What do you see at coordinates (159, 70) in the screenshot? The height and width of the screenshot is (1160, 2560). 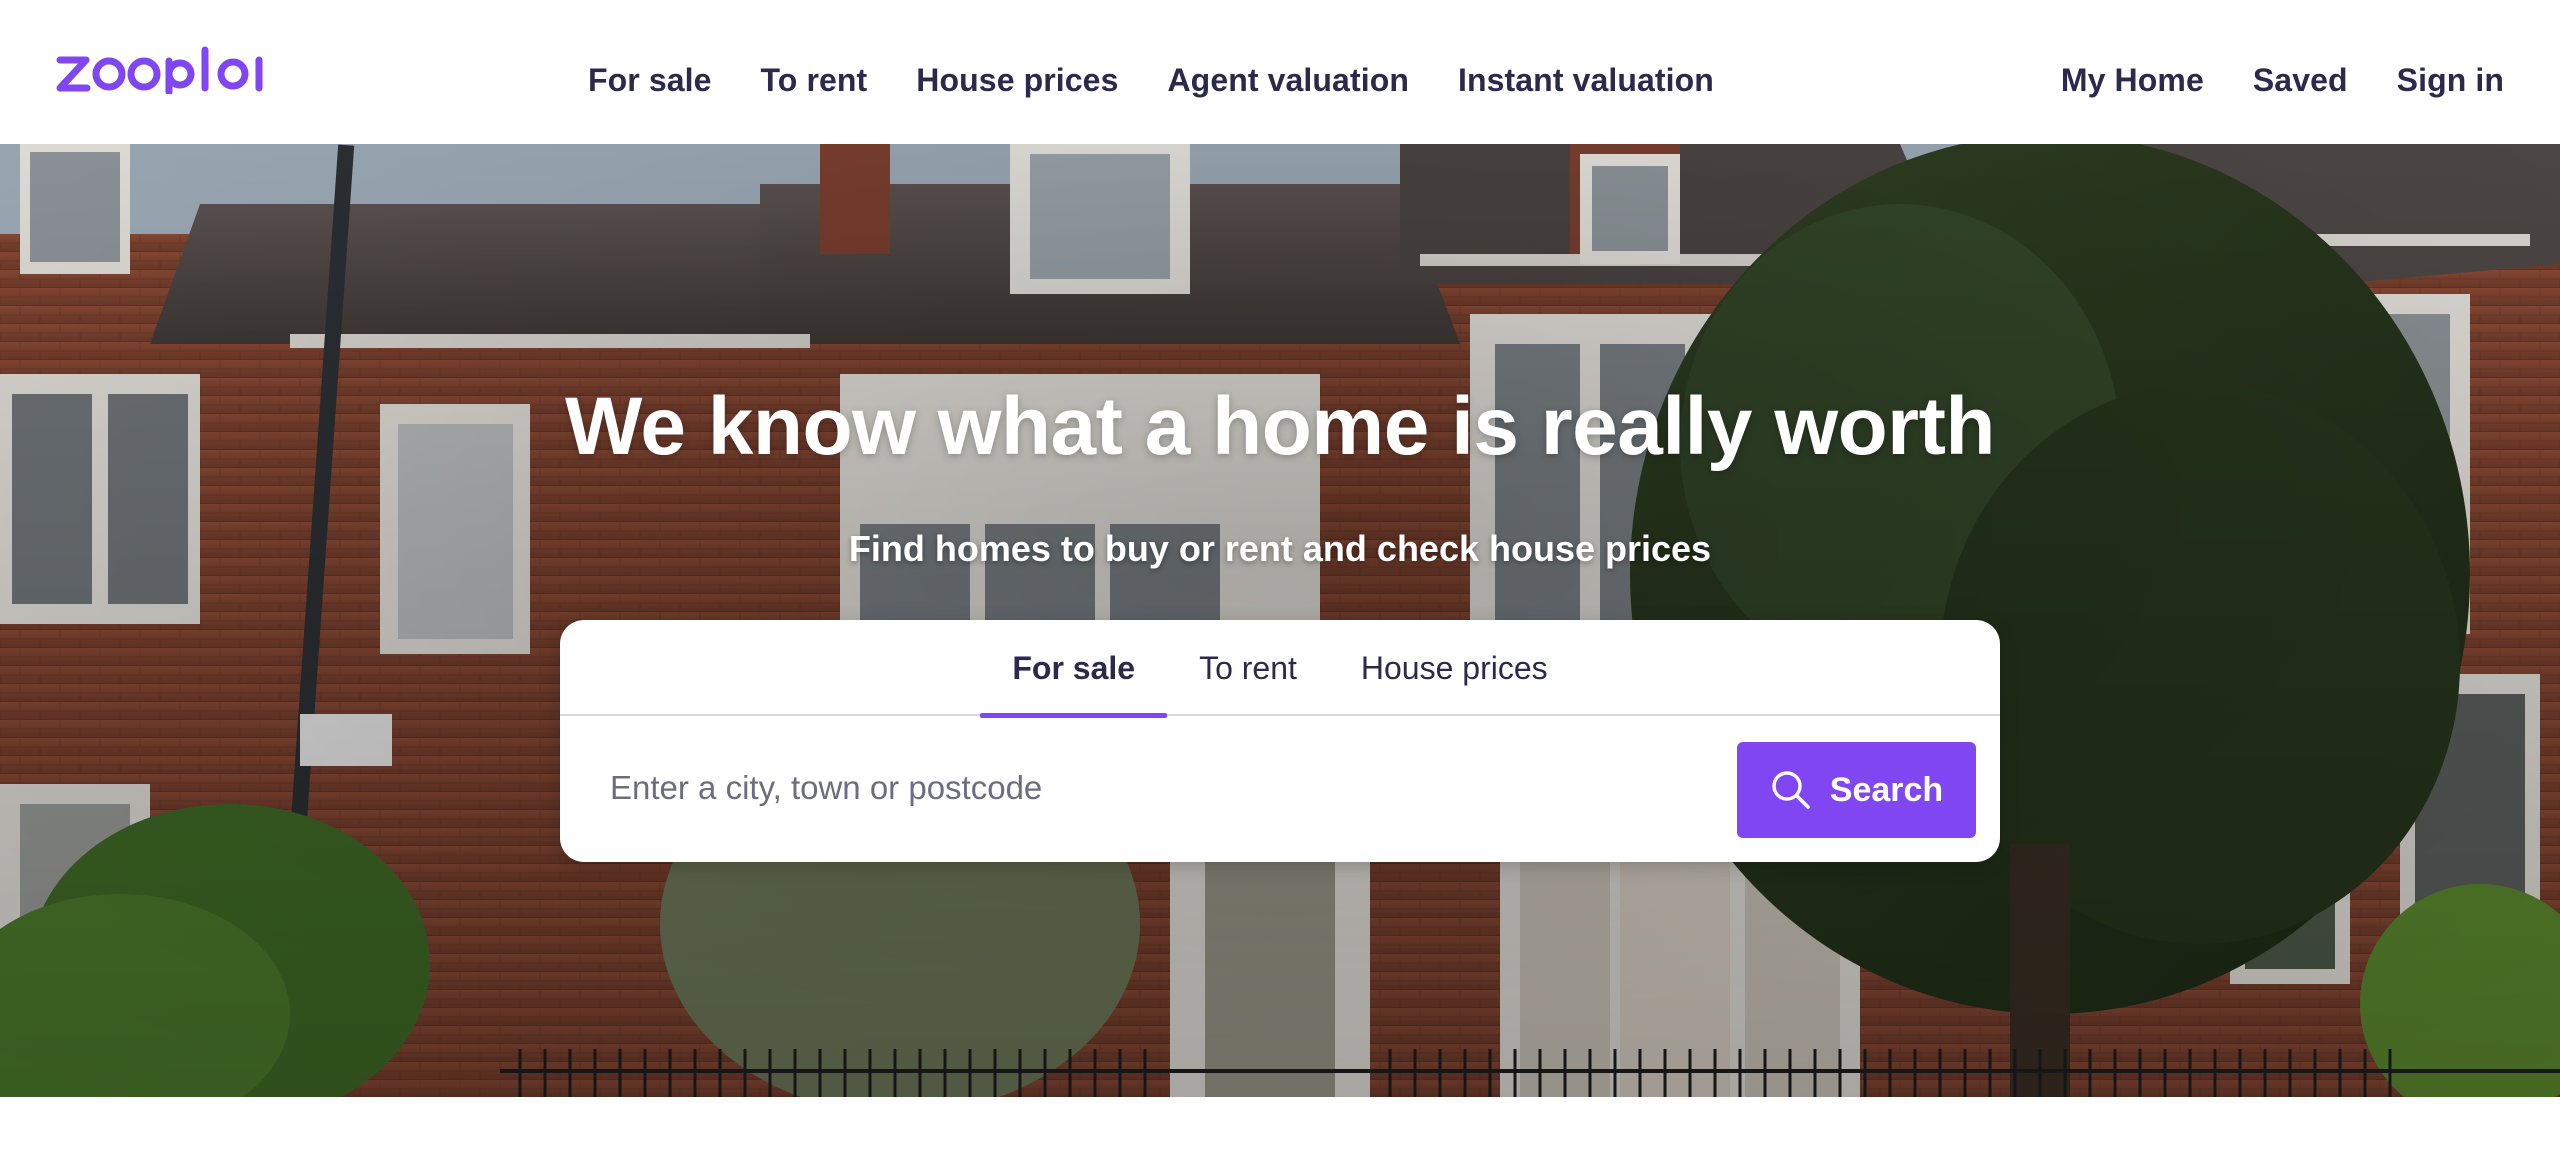 I see `zoopla-logo-mark` at bounding box center [159, 70].